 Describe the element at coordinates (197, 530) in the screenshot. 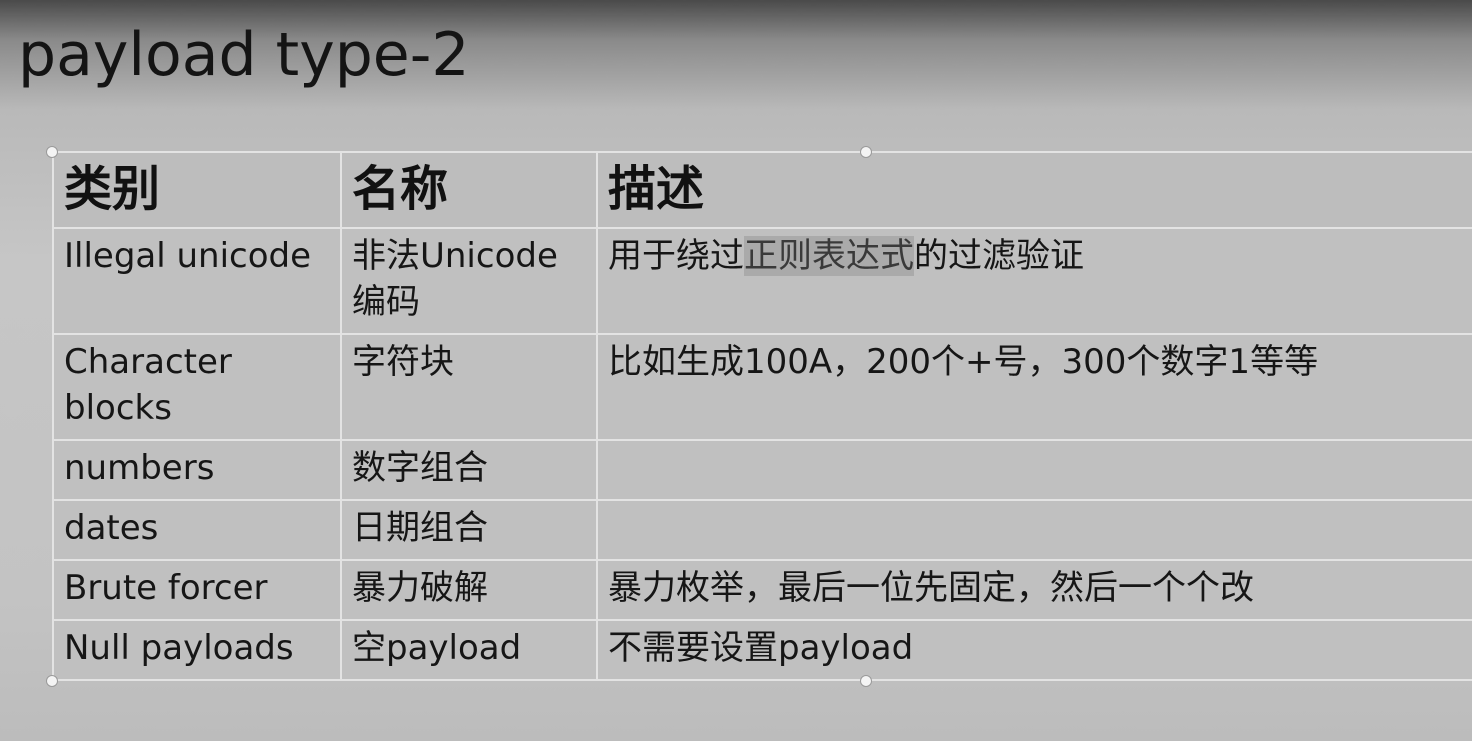

I see `cell-category: dates` at that location.